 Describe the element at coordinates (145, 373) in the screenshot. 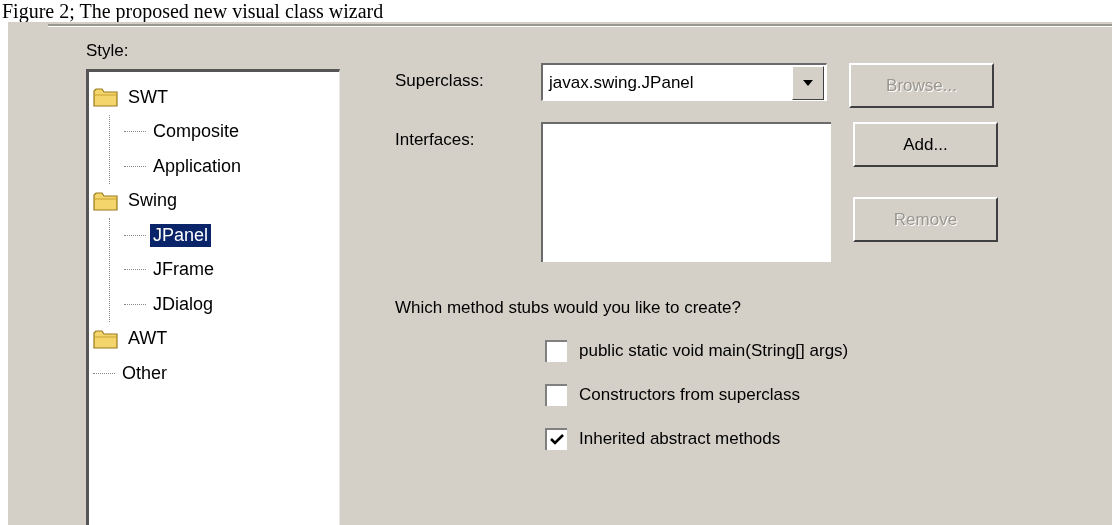

I see `tree-item: Other` at that location.